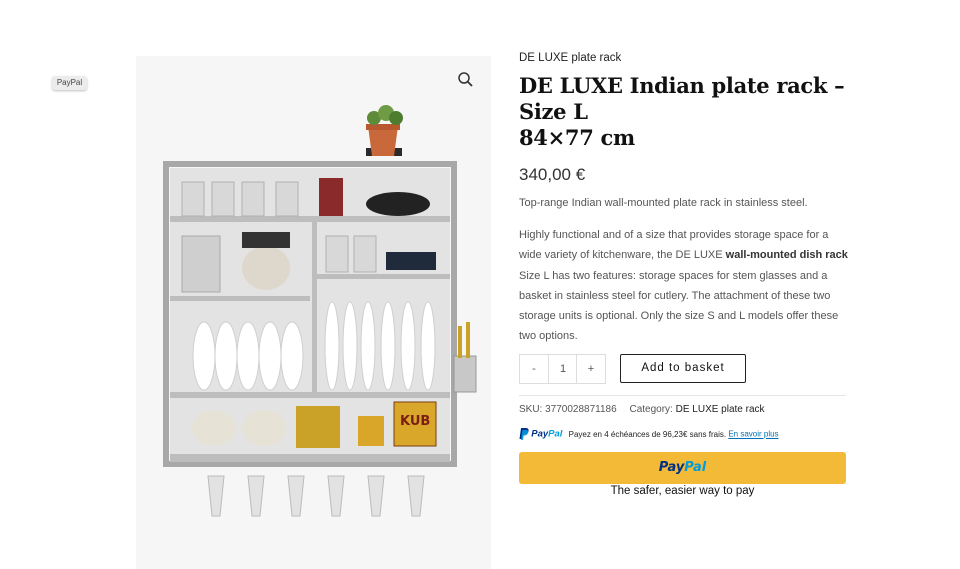 The width and height of the screenshot is (960, 569). What do you see at coordinates (415, 421) in the screenshot?
I see `kub-label: KUB` at bounding box center [415, 421].